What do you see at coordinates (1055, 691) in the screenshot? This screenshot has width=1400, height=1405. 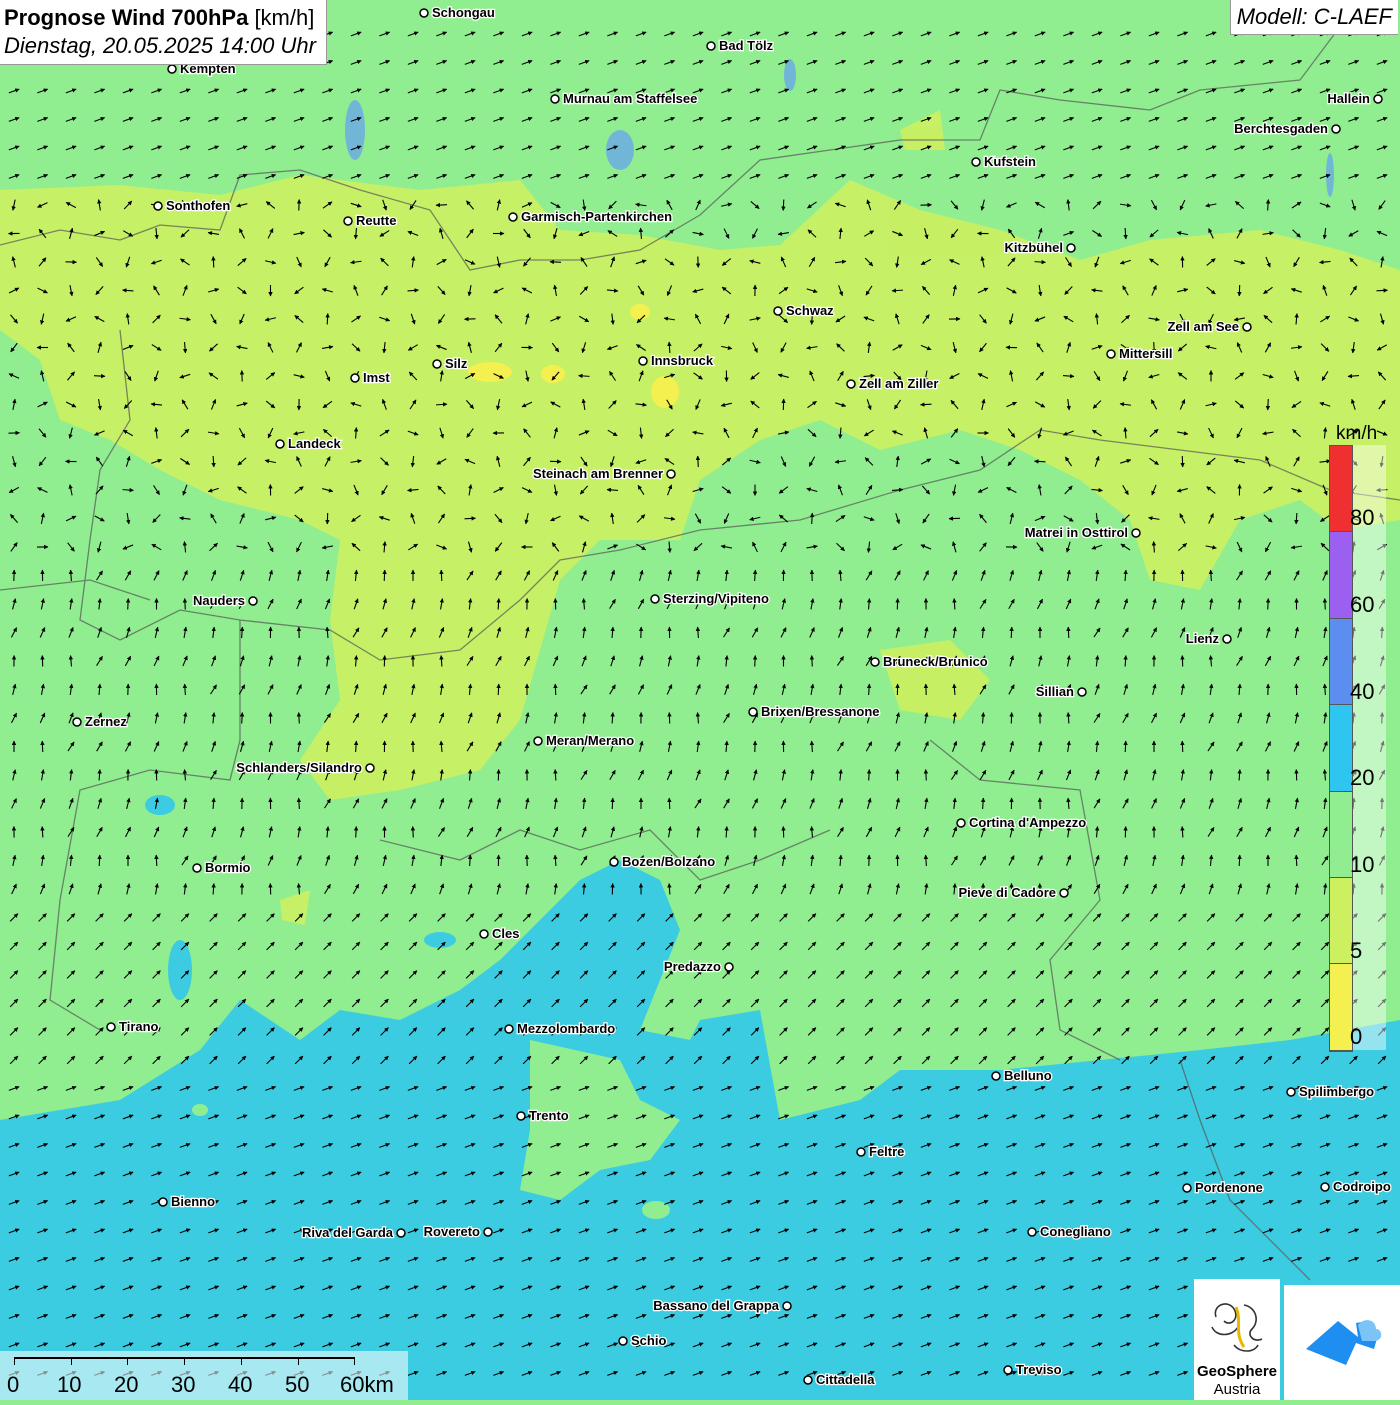 I see `place-label: Sillian` at bounding box center [1055, 691].